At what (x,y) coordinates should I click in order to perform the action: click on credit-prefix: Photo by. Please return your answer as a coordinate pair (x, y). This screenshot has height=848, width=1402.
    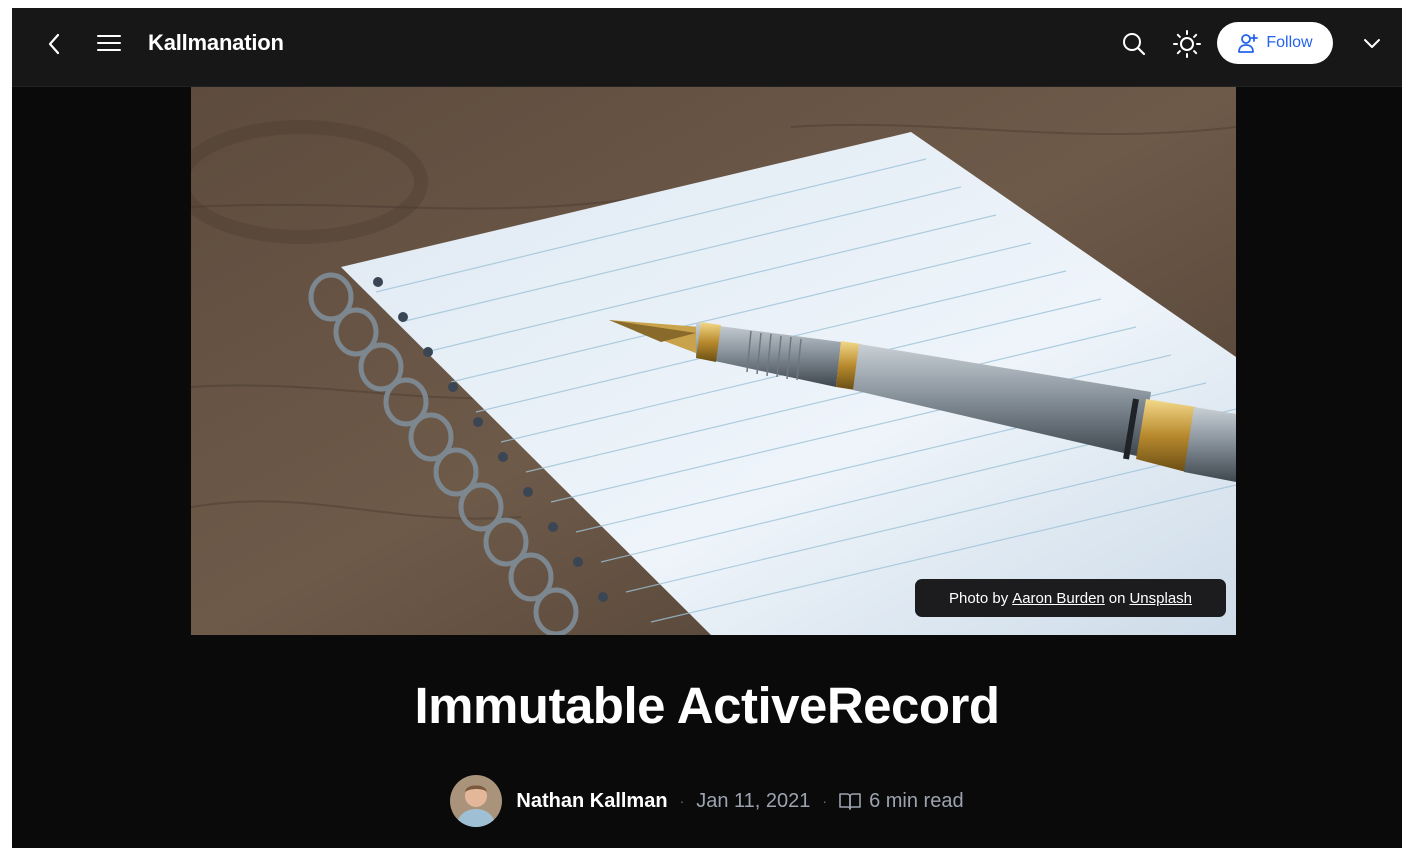
    Looking at the image, I should click on (978, 598).